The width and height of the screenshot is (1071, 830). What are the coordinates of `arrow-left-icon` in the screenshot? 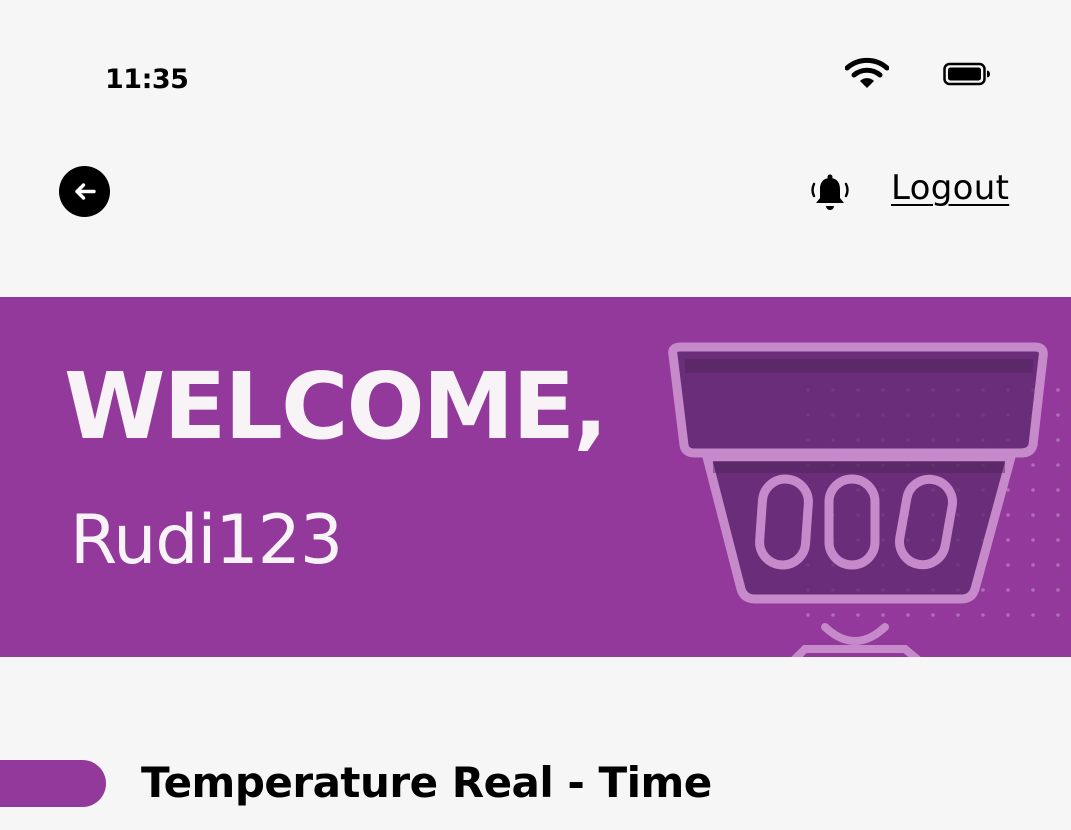 It's located at (85, 191).